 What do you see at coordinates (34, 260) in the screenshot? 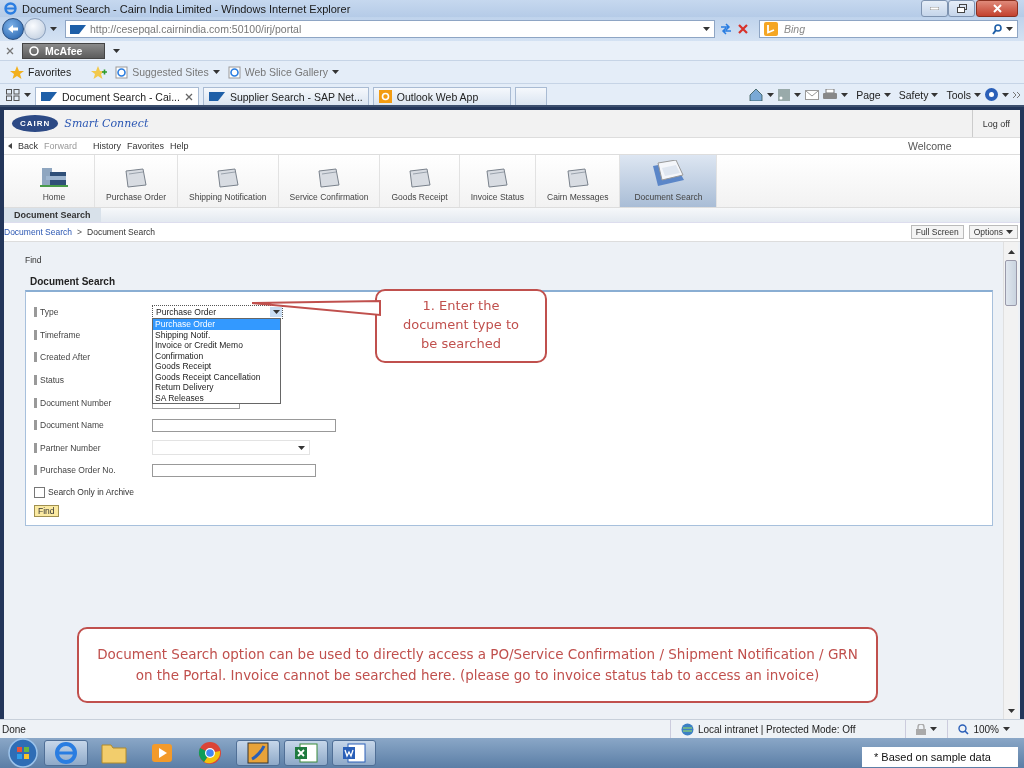
I see `section-caption: Find` at bounding box center [34, 260].